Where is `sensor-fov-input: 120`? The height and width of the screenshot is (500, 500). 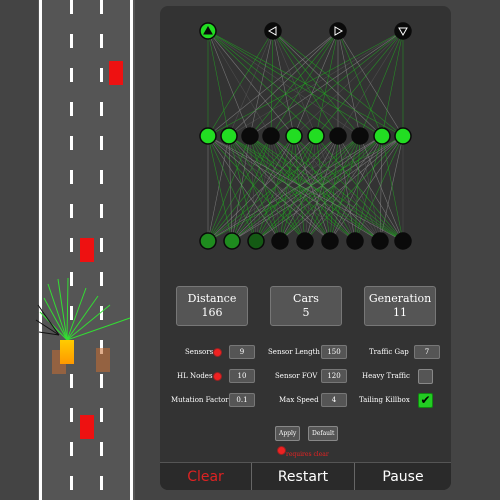 sensor-fov-input: 120 is located at coordinates (334, 376).